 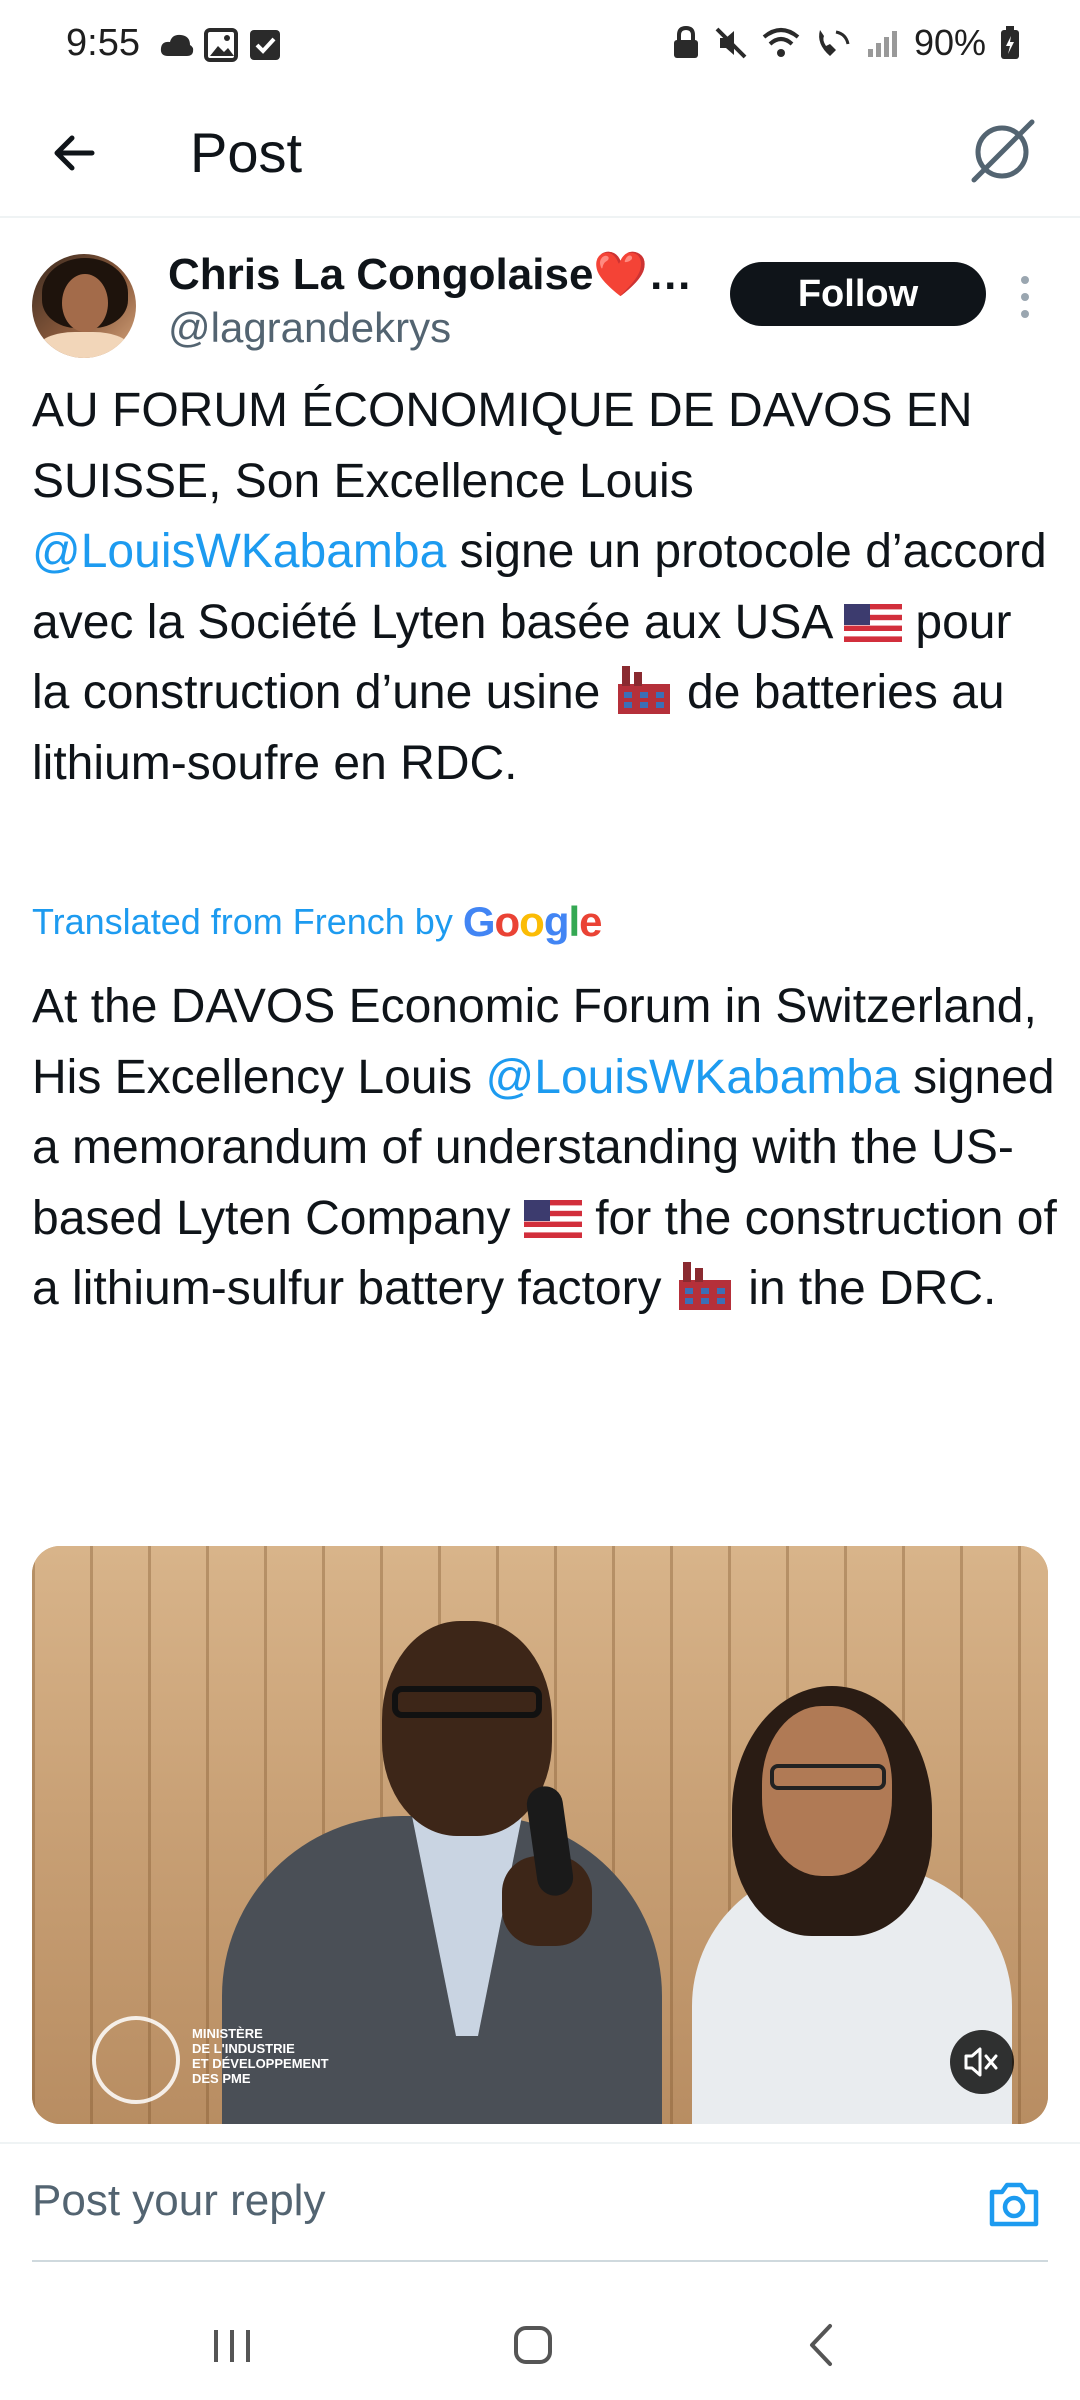 I want to click on avatar, so click(x=84, y=306).